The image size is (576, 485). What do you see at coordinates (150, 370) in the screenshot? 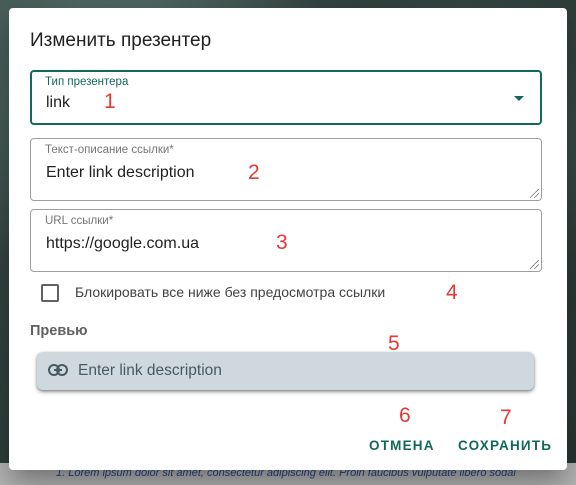
I see `preview-chip-text: Enter link description` at bounding box center [150, 370].